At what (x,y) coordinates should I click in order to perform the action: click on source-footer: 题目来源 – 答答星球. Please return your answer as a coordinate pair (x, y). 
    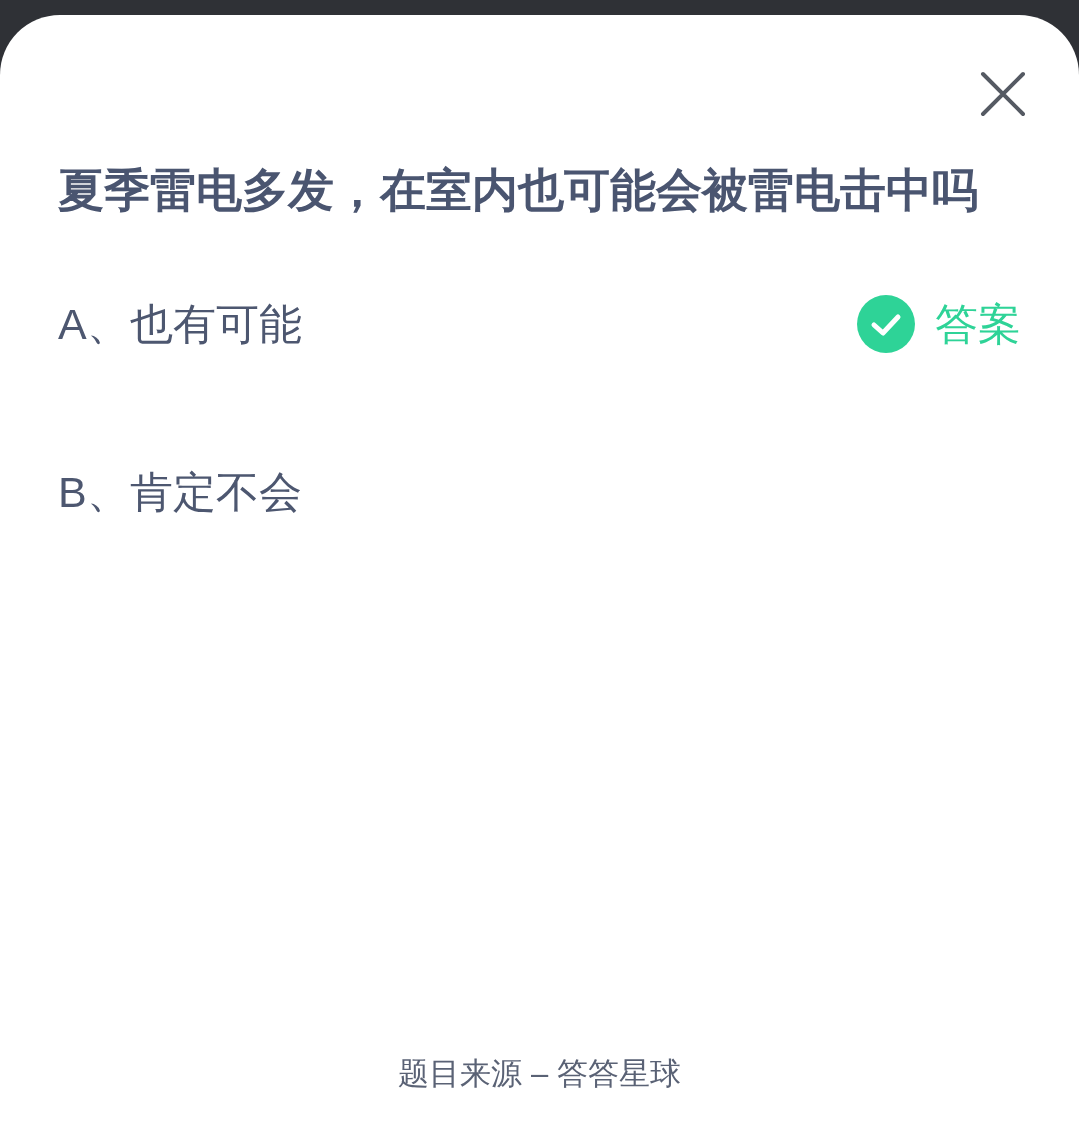
    Looking at the image, I should click on (539, 1073).